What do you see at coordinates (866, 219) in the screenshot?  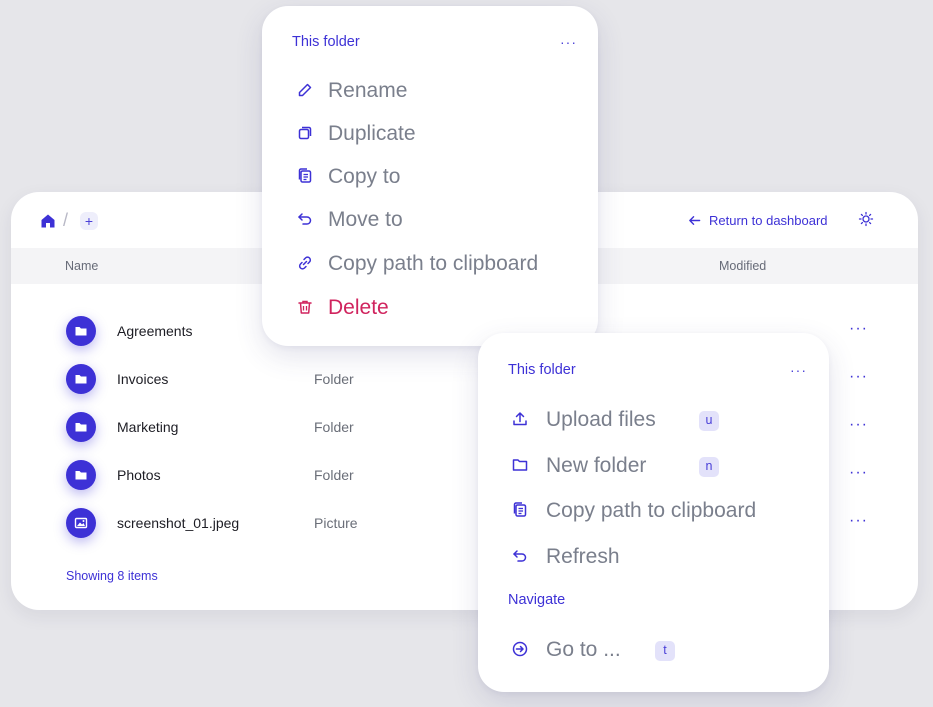 I see `sun-icon` at bounding box center [866, 219].